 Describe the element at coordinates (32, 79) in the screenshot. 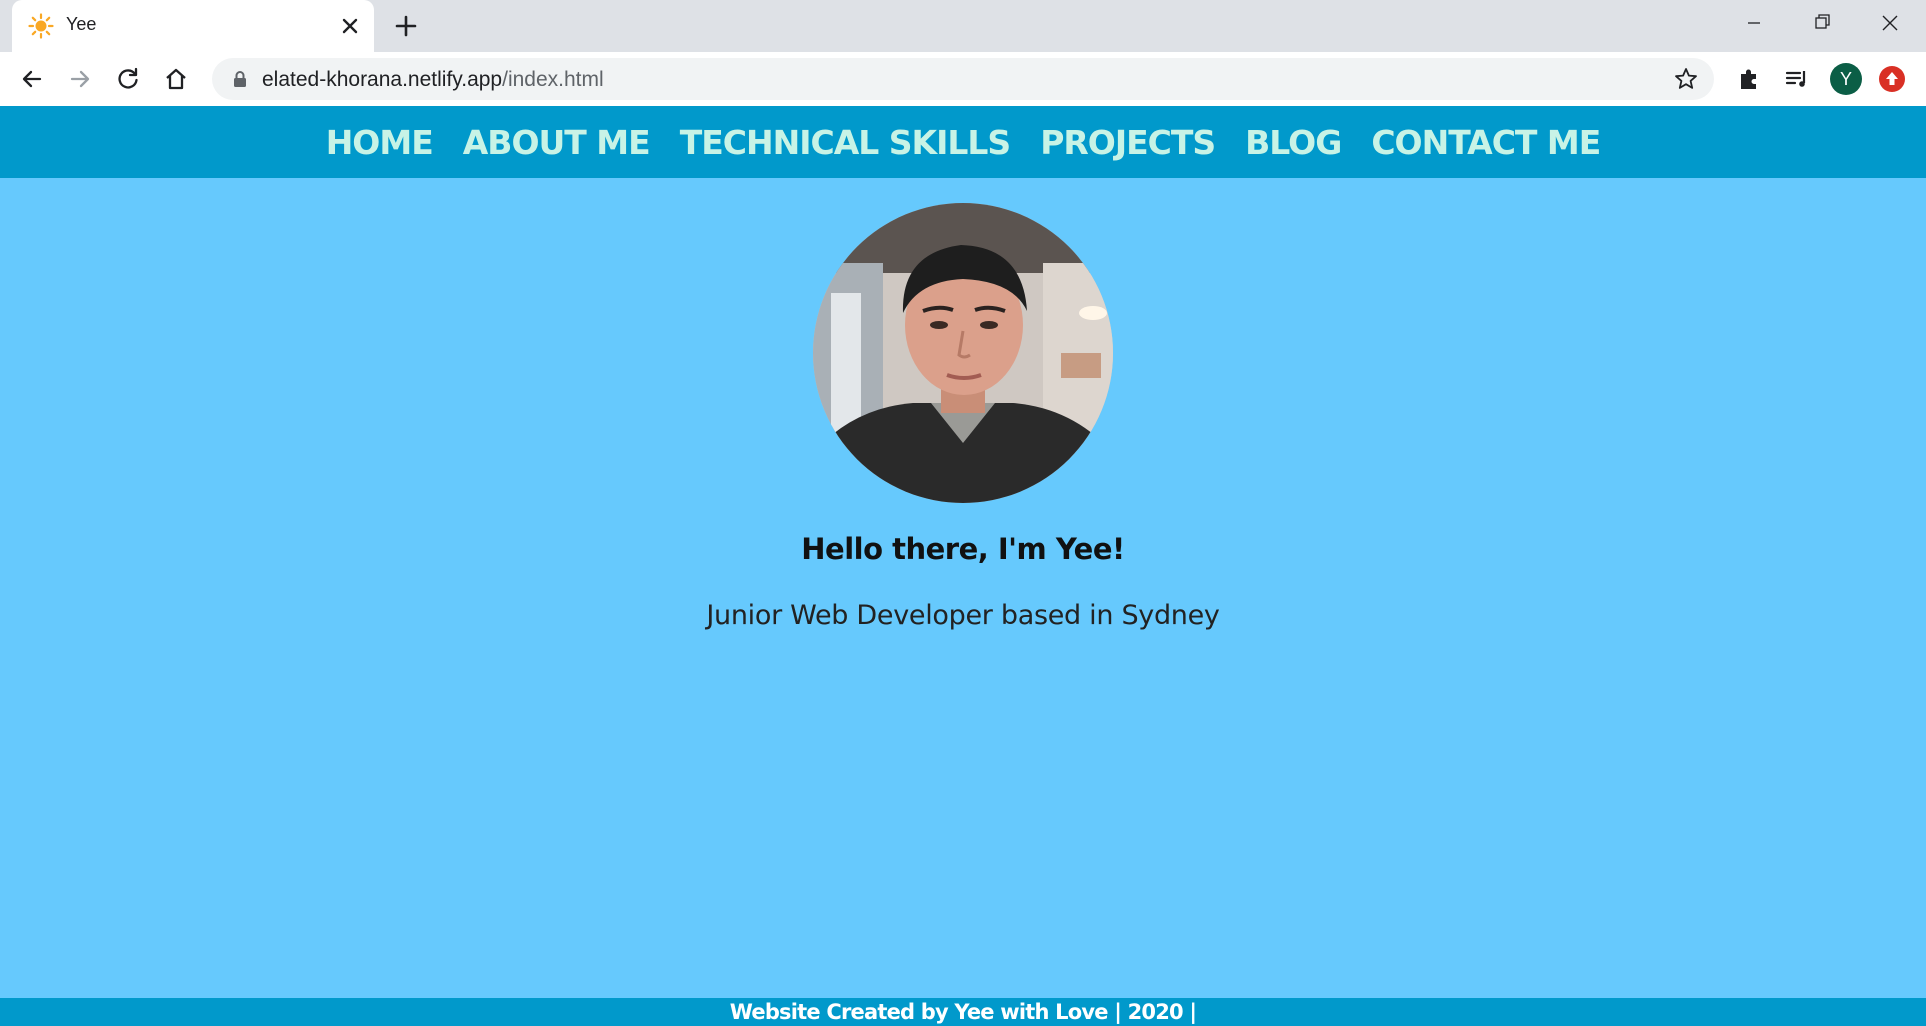

I see `back-arrow-icon` at that location.